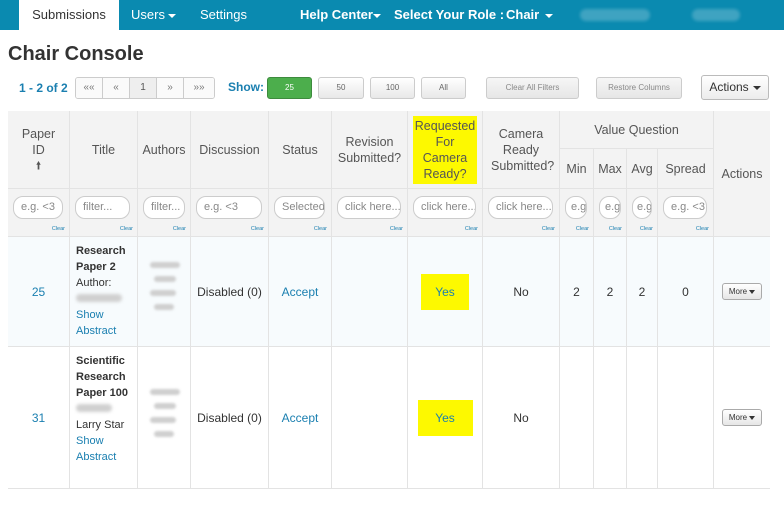  Describe the element at coordinates (685, 207) in the screenshot. I see `filter-input-spread: e.g. <3` at that location.